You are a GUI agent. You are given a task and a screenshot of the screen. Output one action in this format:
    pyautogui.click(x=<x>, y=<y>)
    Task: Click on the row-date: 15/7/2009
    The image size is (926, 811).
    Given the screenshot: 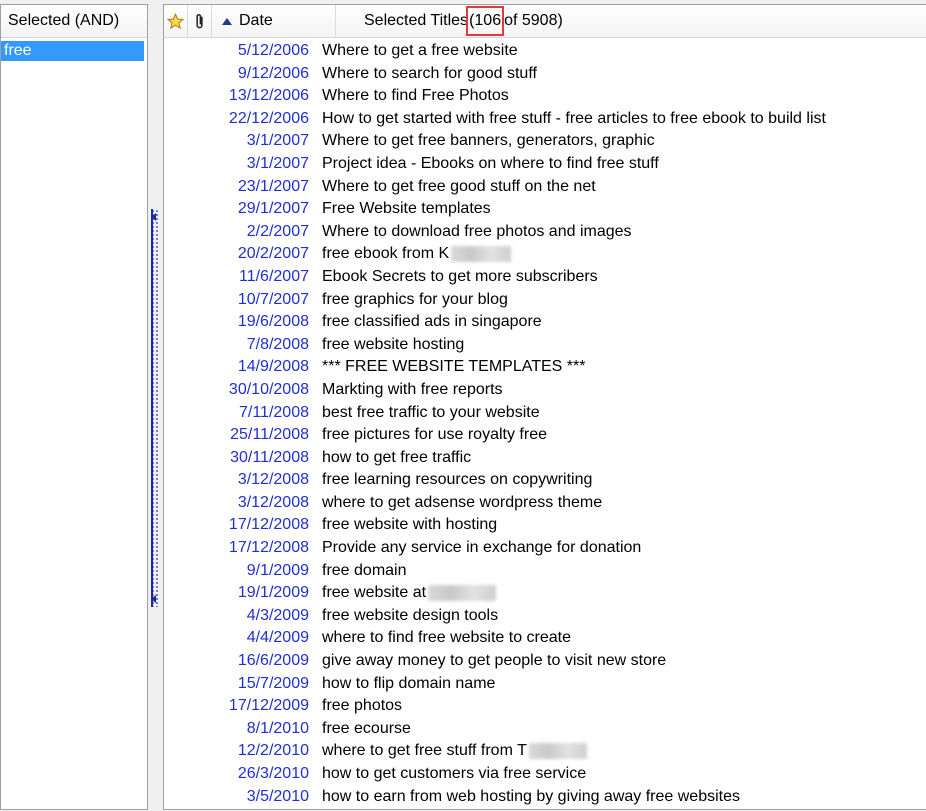 What is the action you would take?
    pyautogui.click(x=273, y=683)
    